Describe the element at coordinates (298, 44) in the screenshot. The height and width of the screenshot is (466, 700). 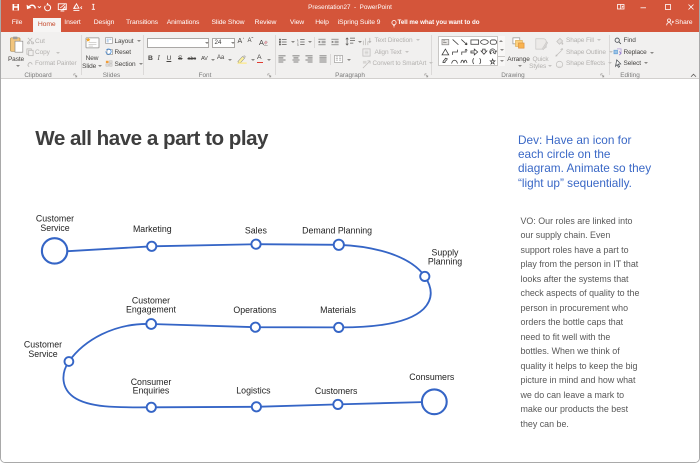
I see `svg-text: 3` at that location.